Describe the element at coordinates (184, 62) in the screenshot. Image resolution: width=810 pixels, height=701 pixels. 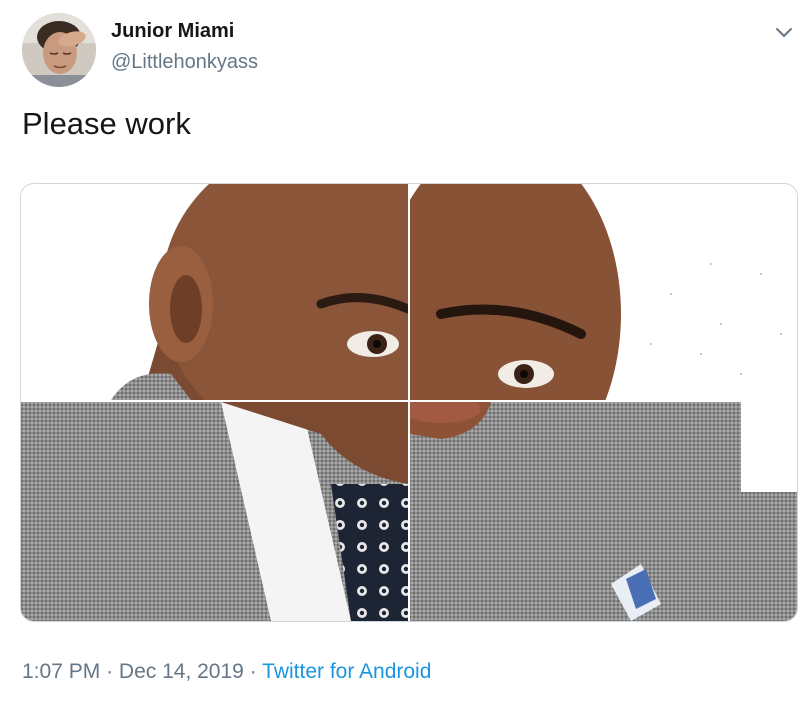
I see `user-handle: @Littlehonkyass` at that location.